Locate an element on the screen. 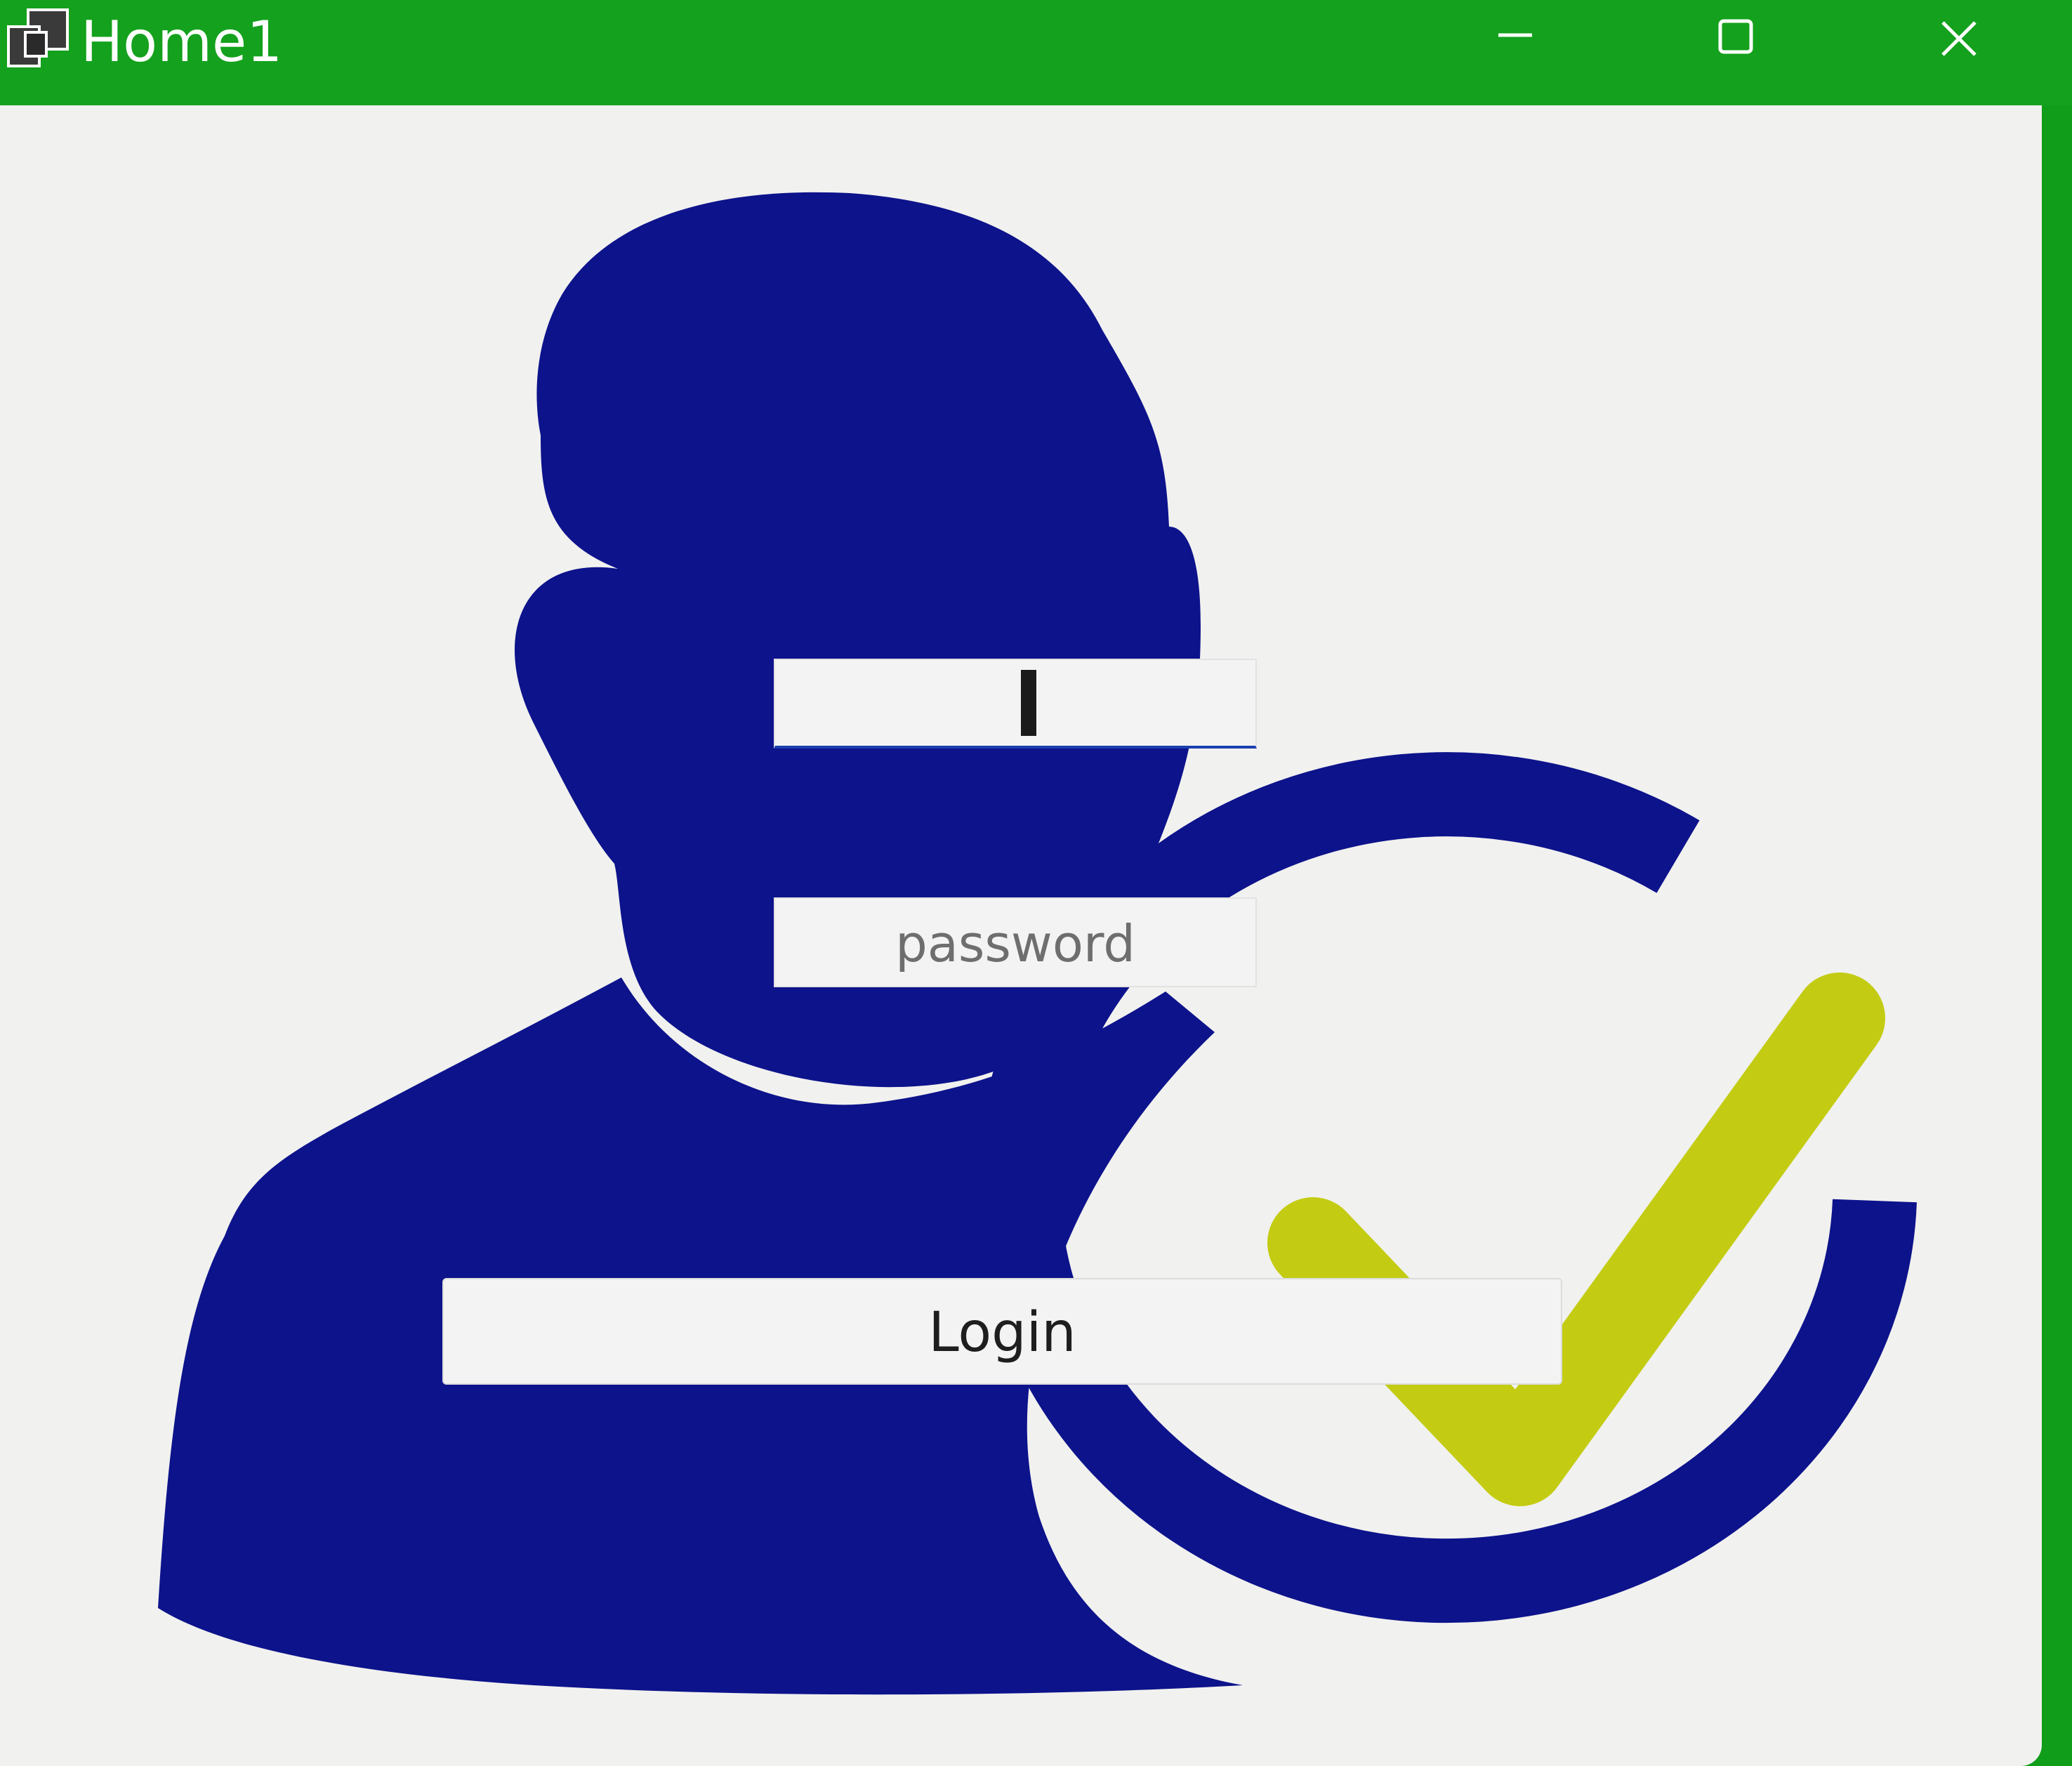  close-icon is located at coordinates (1959, 39).